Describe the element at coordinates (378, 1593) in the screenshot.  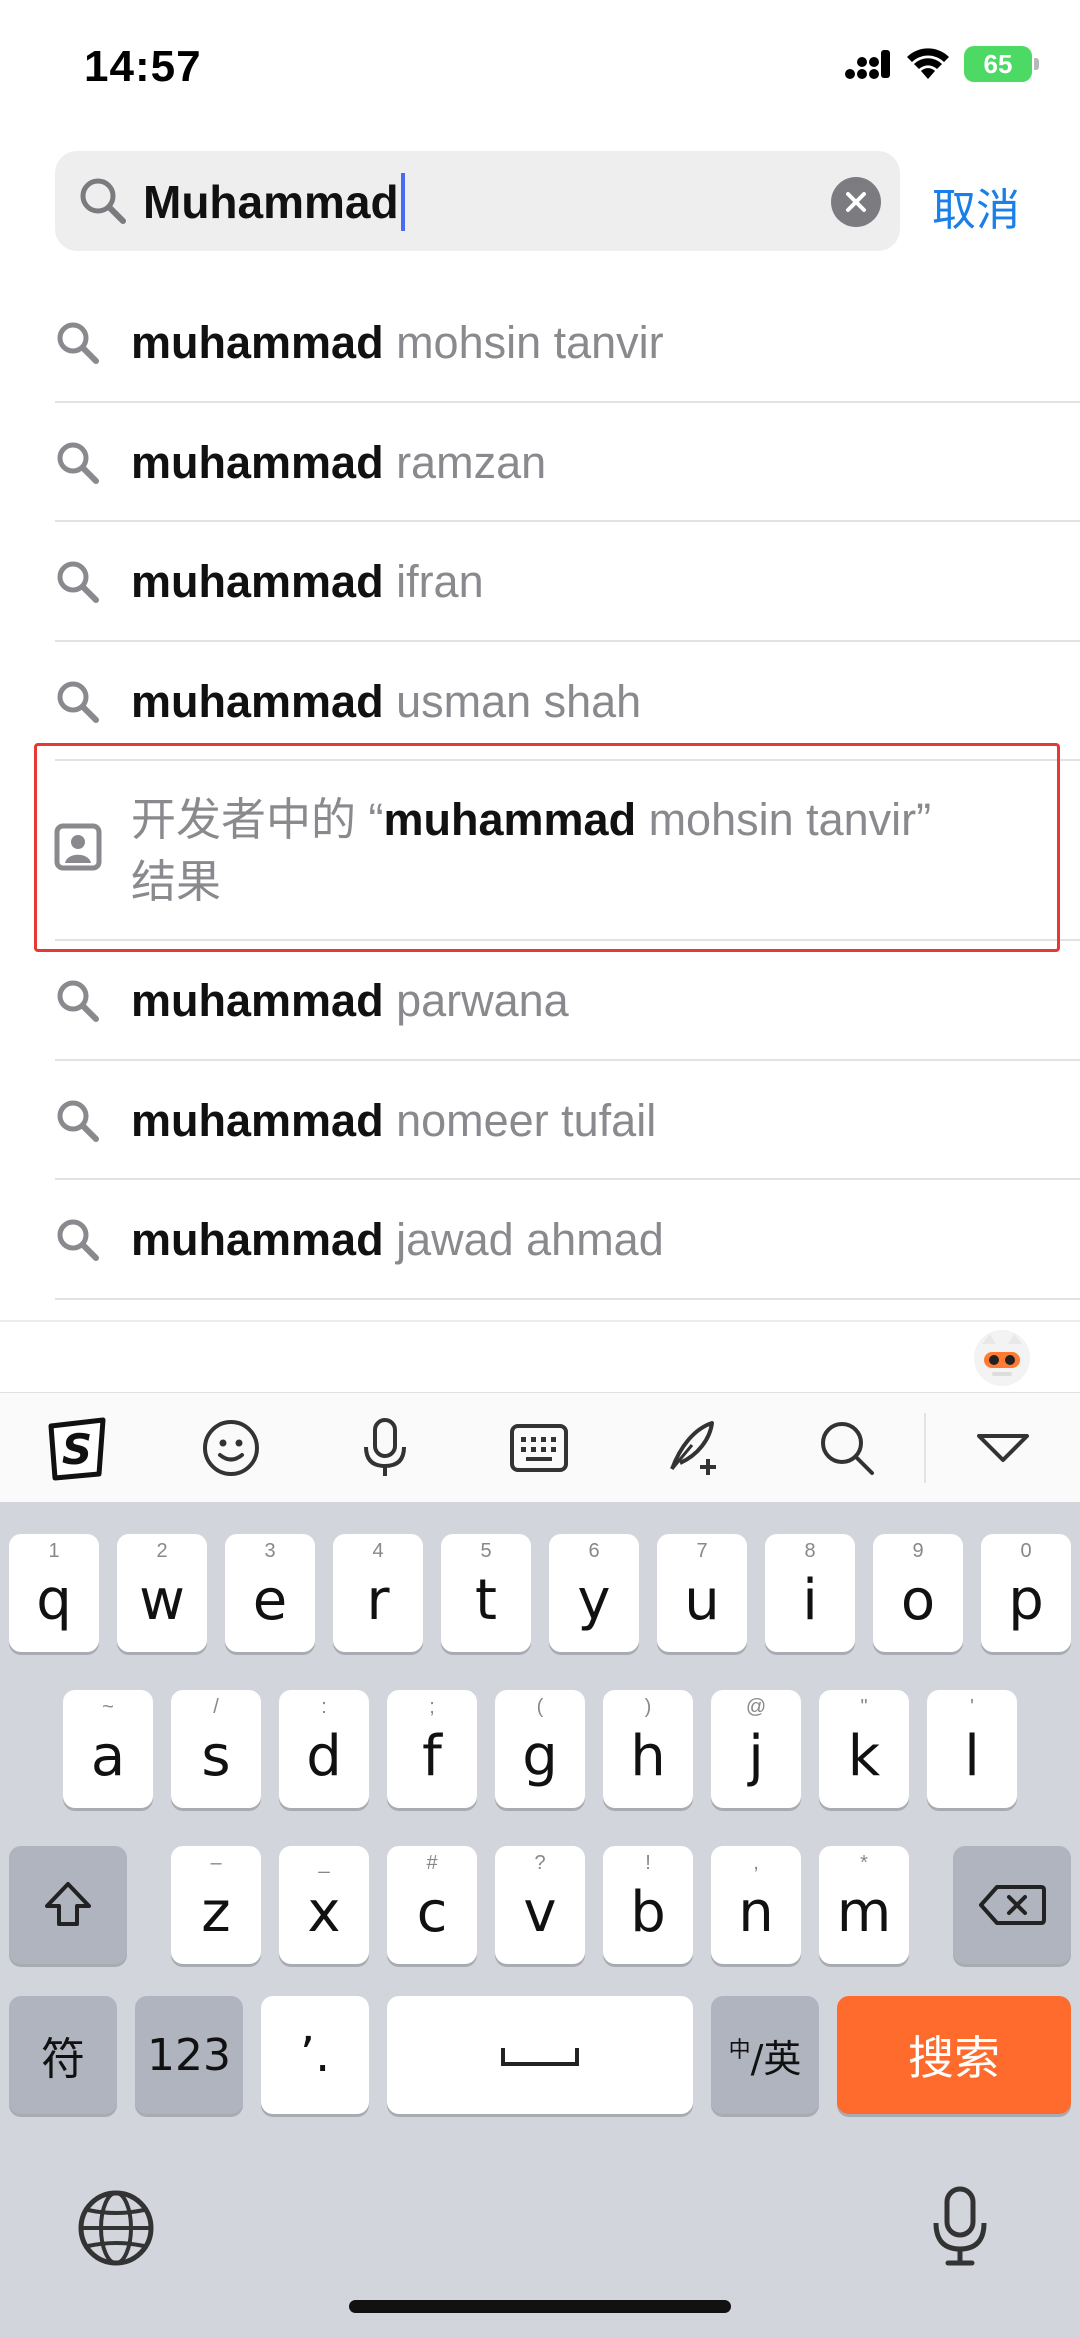
I see `key-r: 4r` at that location.